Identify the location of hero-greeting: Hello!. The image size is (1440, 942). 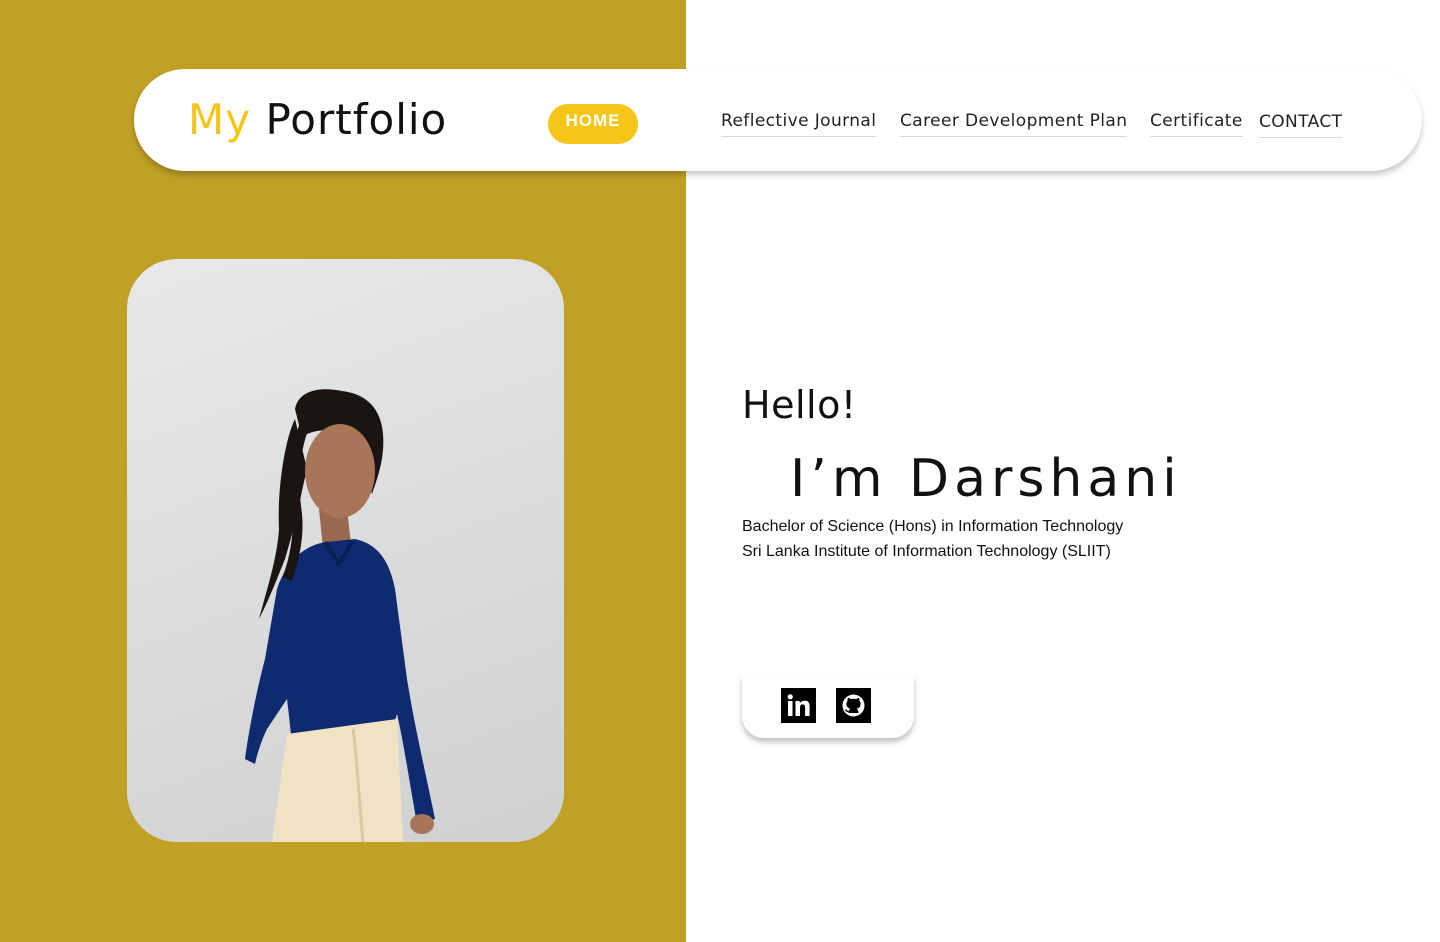
(799, 405).